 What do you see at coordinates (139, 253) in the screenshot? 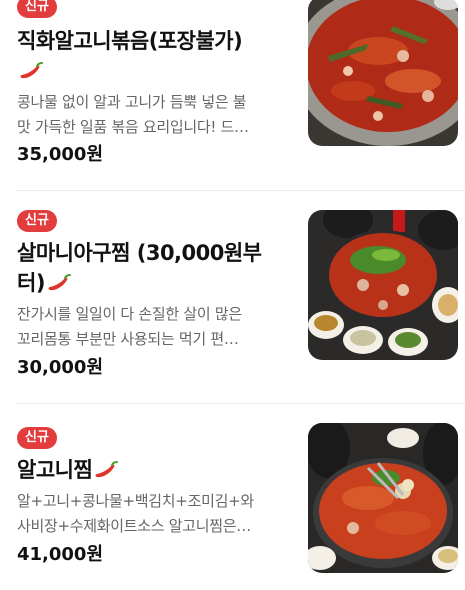
I see `menu-item-title-text: 살마니아구찜 (30,000원부` at bounding box center [139, 253].